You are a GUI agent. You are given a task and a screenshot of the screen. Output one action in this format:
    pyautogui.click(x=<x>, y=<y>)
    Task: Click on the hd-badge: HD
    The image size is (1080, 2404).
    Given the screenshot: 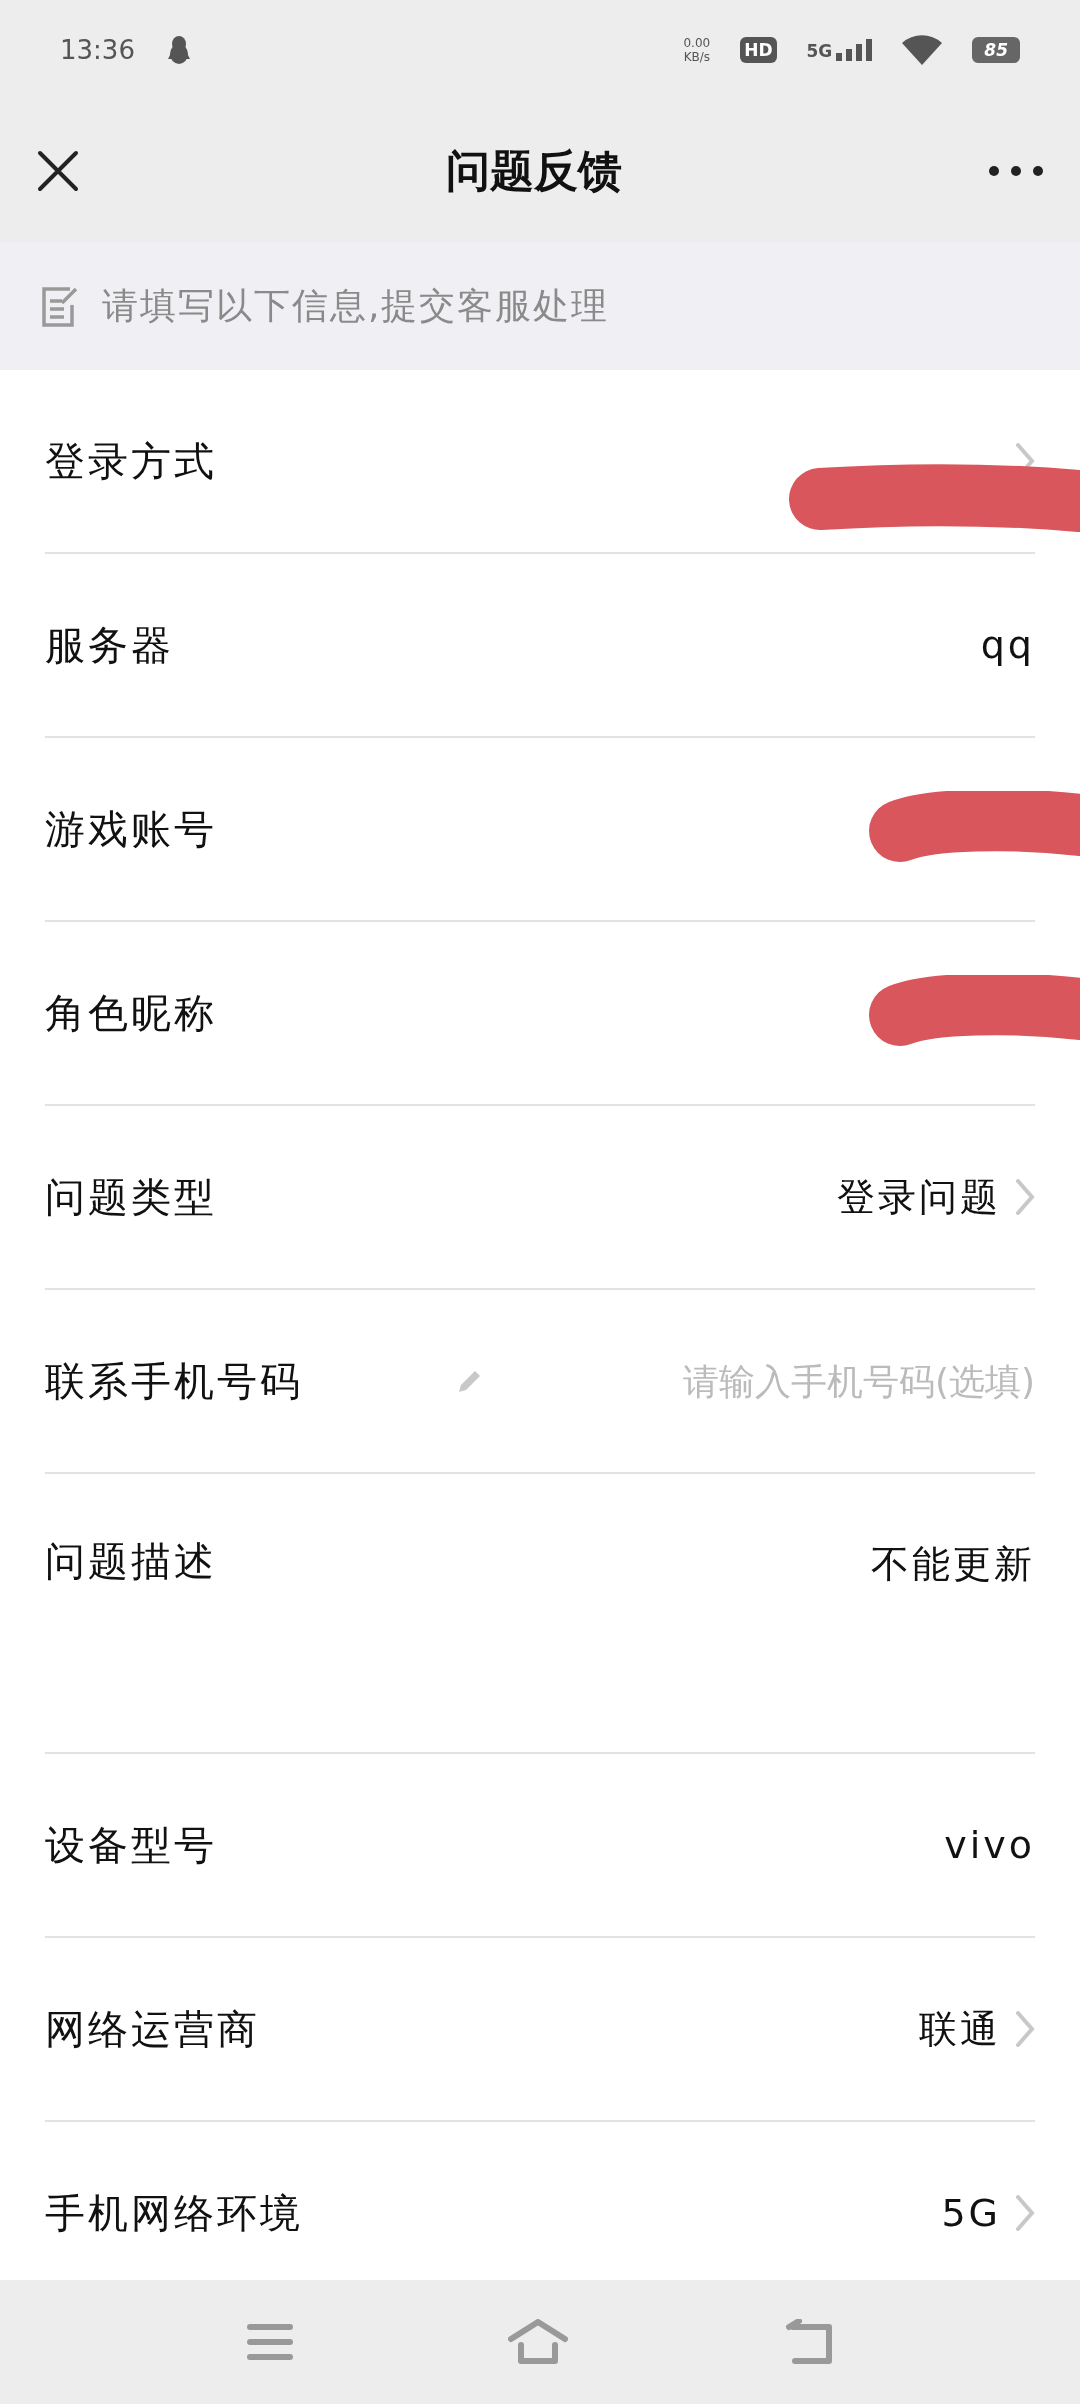 What is the action you would take?
    pyautogui.click(x=758, y=50)
    